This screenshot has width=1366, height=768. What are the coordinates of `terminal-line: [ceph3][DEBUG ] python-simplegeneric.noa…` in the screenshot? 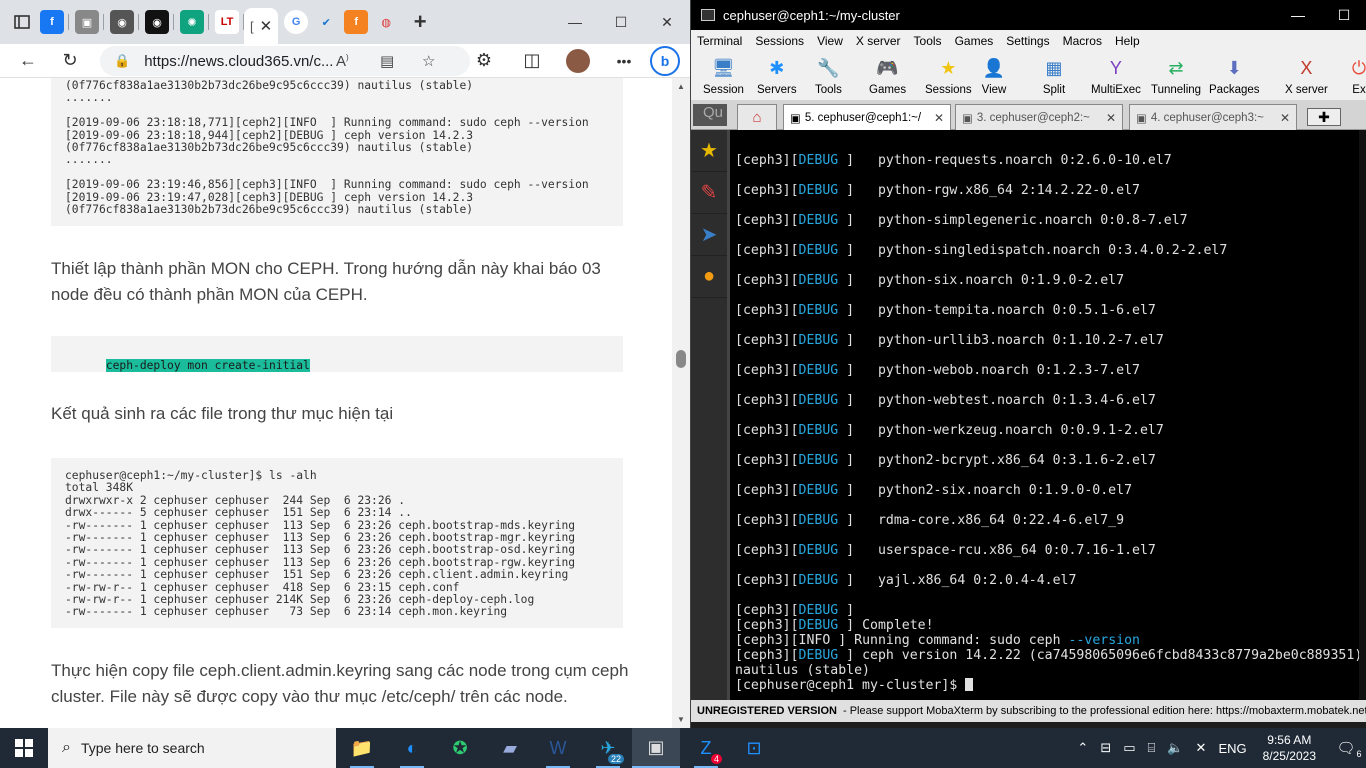 It's located at (961, 220).